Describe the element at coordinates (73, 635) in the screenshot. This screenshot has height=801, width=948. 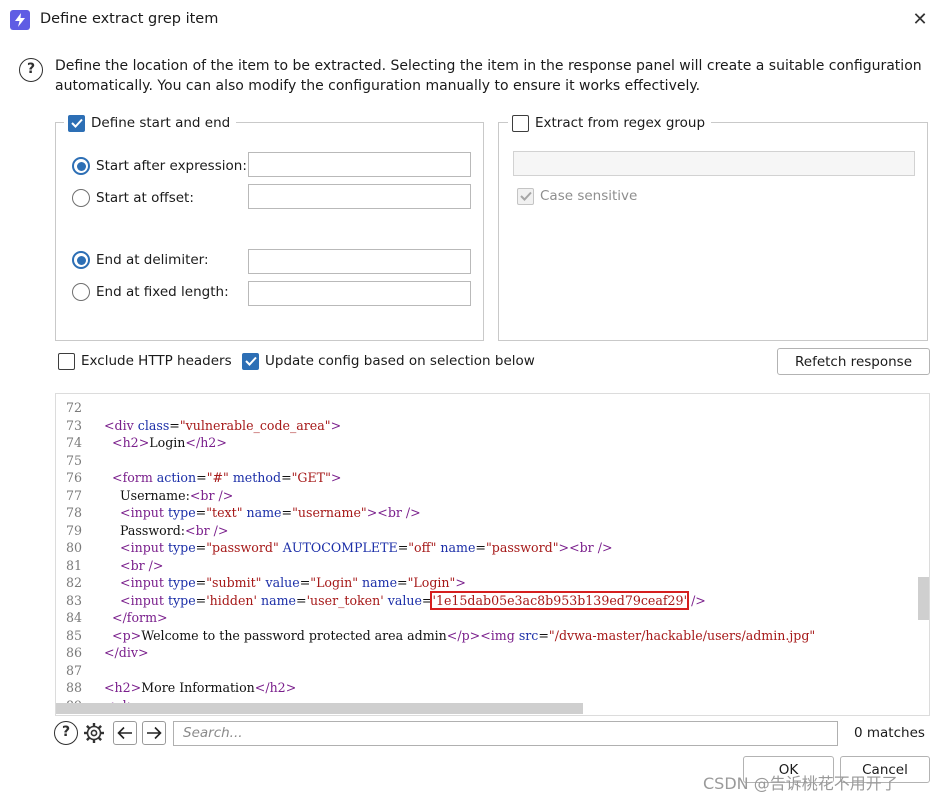
I see `line-number: 85` at that location.